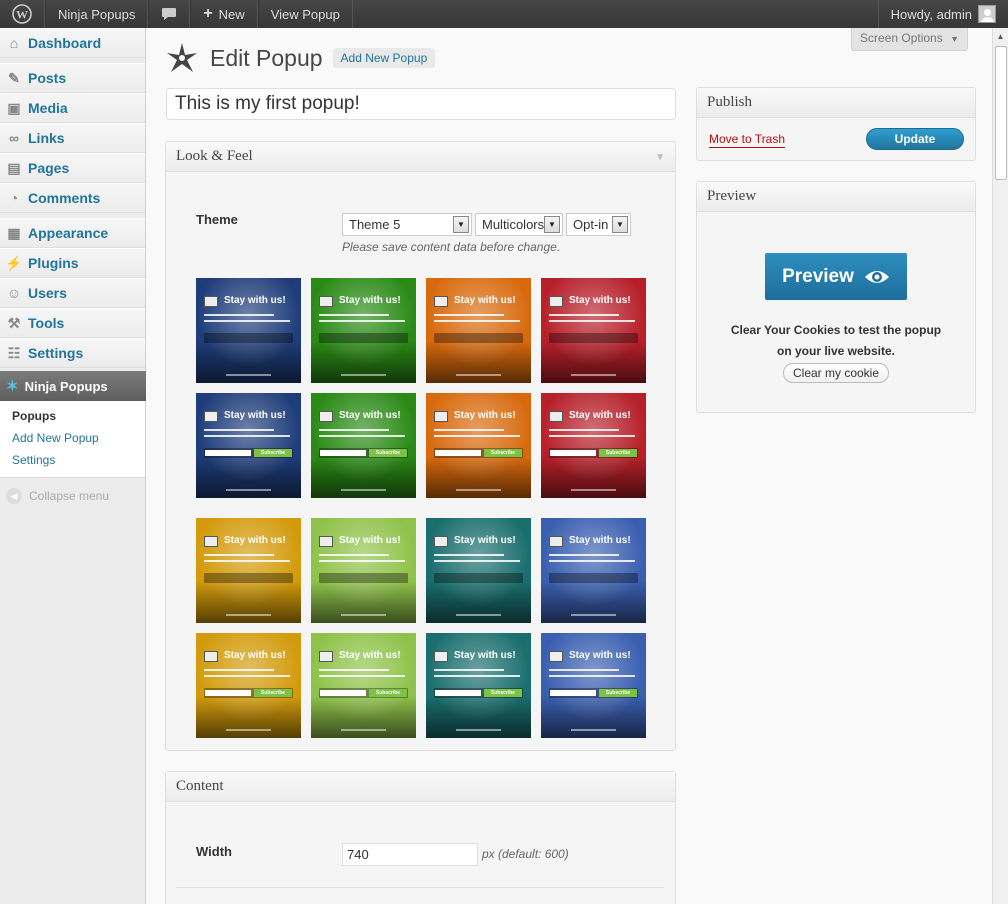 This screenshot has width=1008, height=904. I want to click on cookie-instructions-line1: Clear Your Cookies to test the popup, so click(836, 330).